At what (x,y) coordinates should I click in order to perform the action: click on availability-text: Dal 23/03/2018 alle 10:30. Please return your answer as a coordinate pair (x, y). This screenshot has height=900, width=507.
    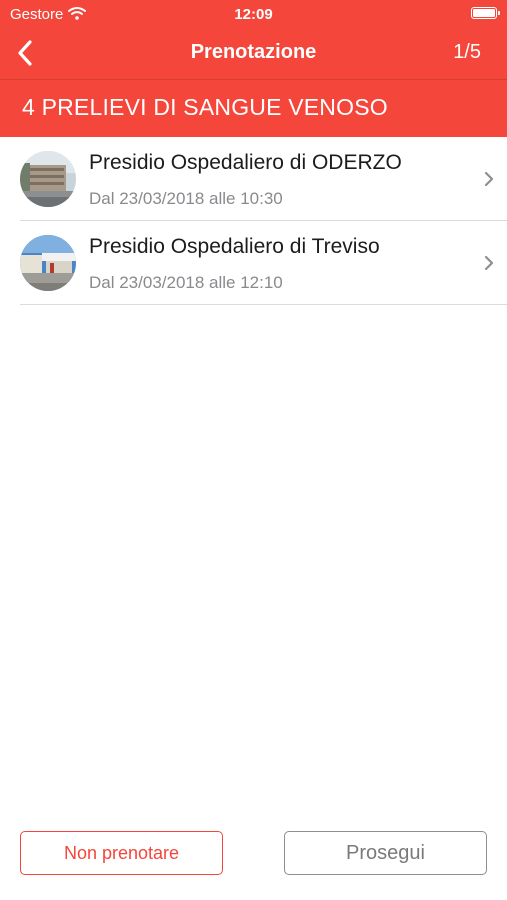
    Looking at the image, I should click on (186, 198).